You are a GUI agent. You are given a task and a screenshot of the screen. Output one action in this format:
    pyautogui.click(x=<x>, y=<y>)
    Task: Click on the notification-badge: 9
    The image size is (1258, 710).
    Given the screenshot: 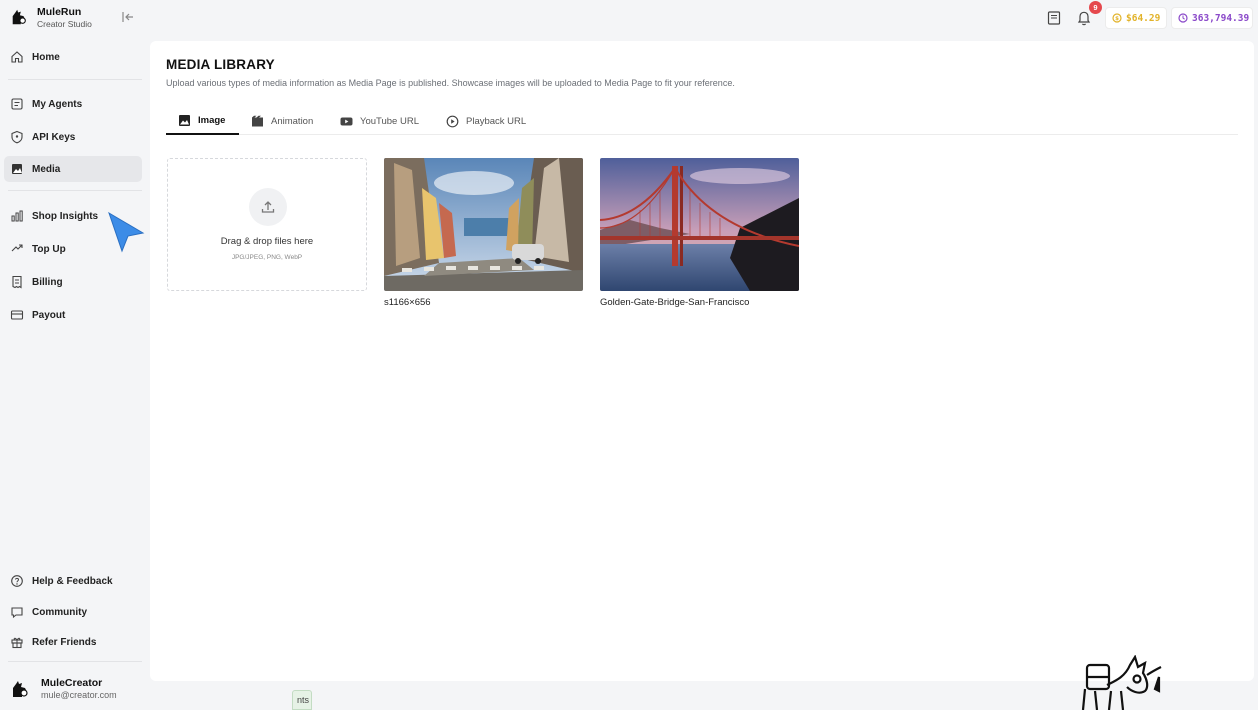 What is the action you would take?
    pyautogui.click(x=1095, y=7)
    